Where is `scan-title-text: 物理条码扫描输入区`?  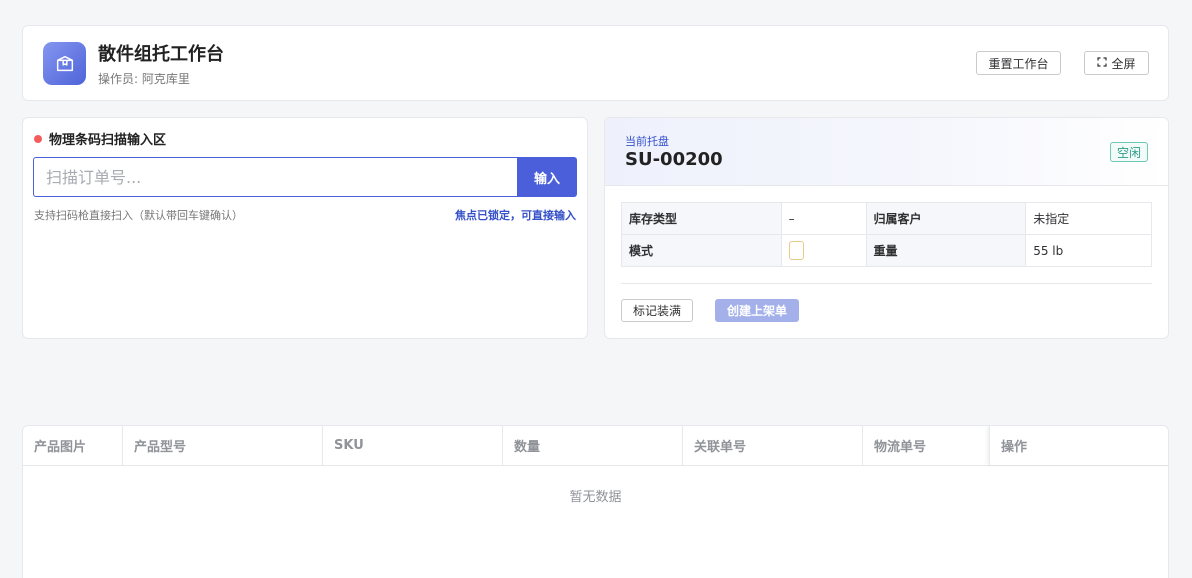
scan-title-text: 物理条码扫描输入区 is located at coordinates (108, 140).